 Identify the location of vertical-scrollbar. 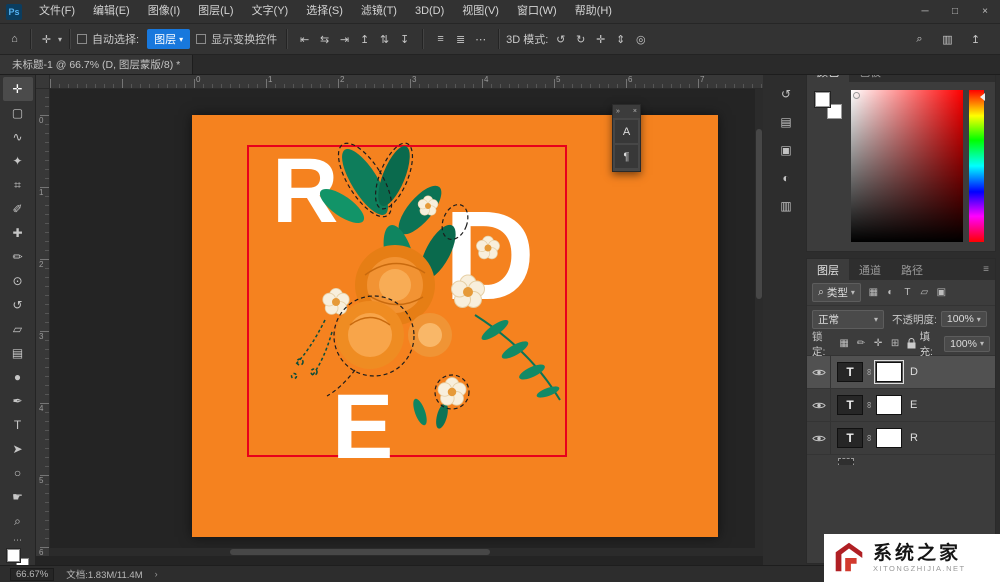
(759, 322).